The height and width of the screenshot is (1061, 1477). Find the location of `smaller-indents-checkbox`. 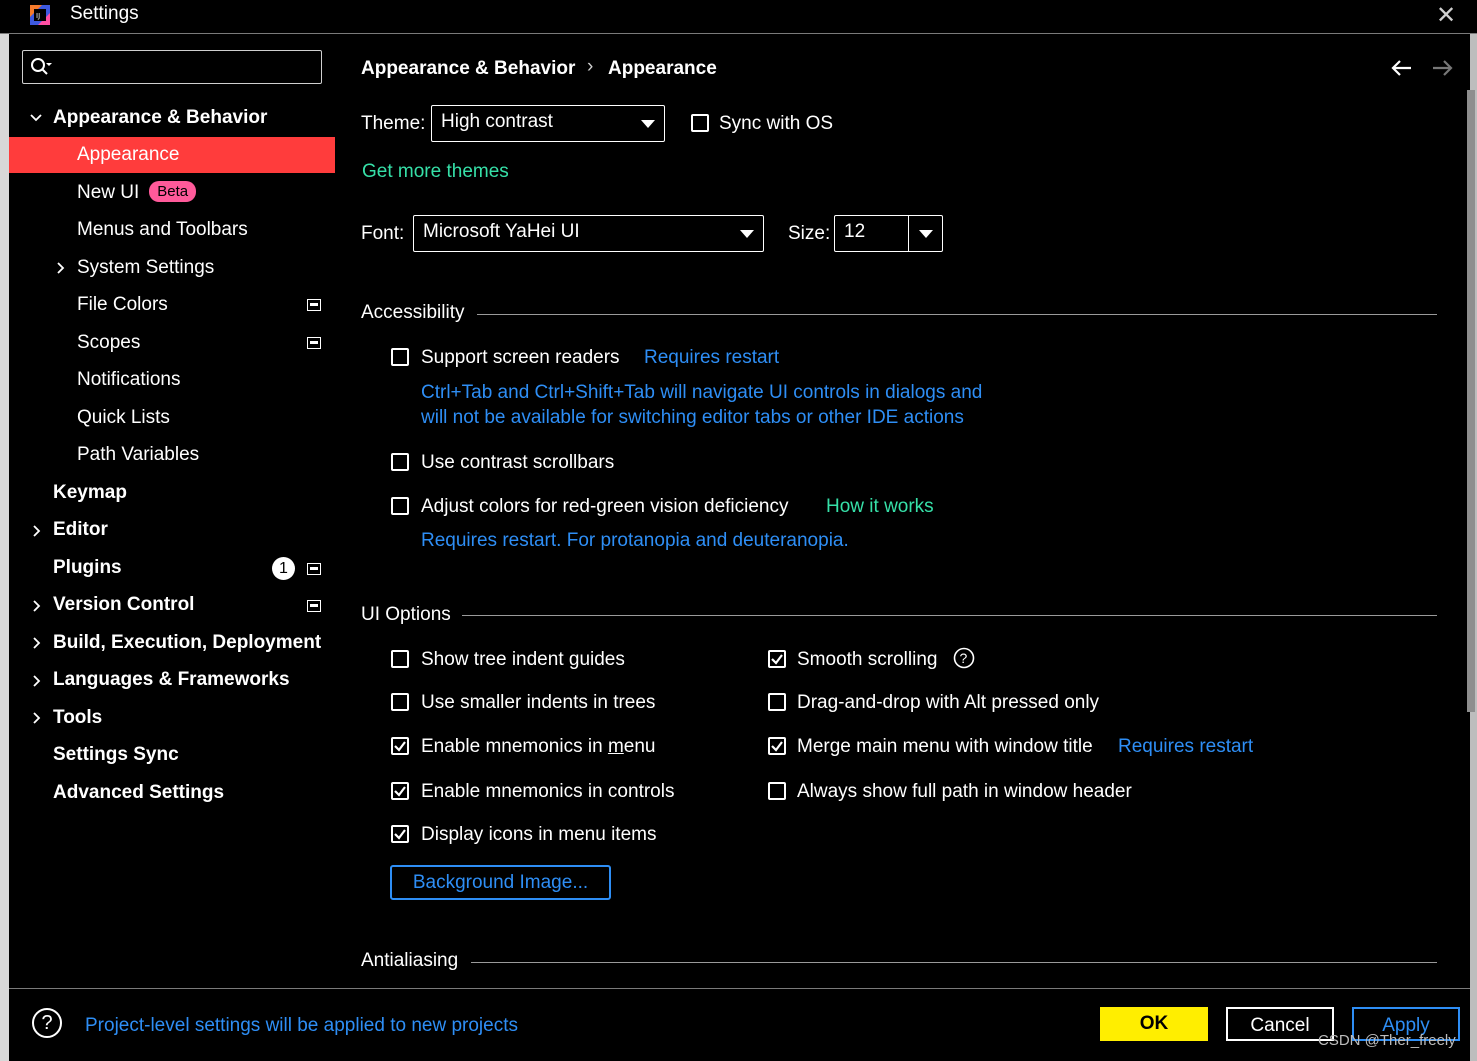

smaller-indents-checkbox is located at coordinates (400, 702).